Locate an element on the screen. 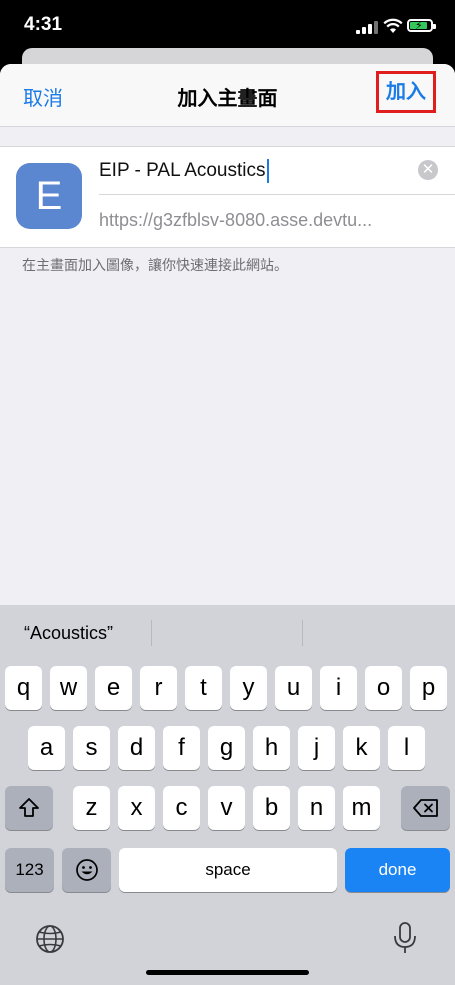 Image resolution: width=455 pixels, height=985 pixels. key-m: m is located at coordinates (361, 808).